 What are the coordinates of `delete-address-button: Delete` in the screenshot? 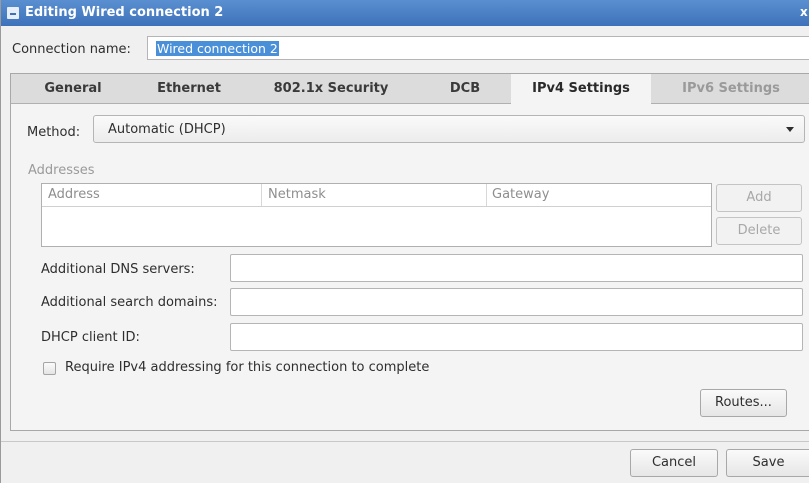 It's located at (759, 231).